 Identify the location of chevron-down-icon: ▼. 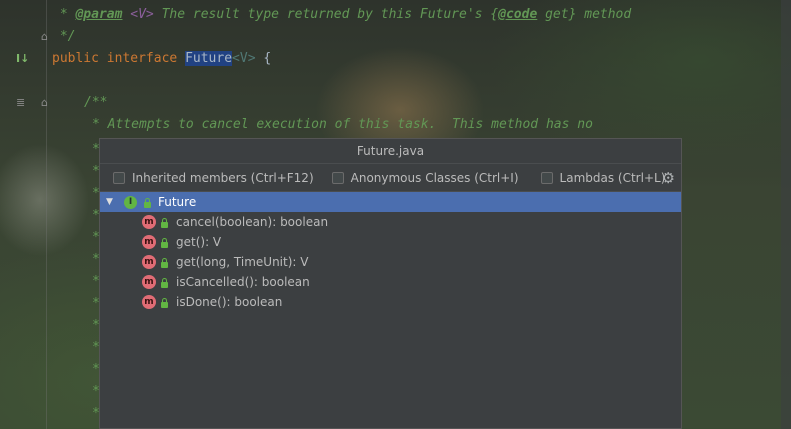
(109, 202).